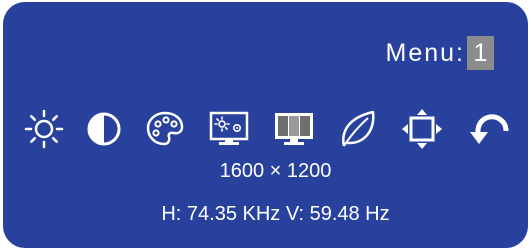  I want to click on picture-adjust-icon, so click(229, 129).